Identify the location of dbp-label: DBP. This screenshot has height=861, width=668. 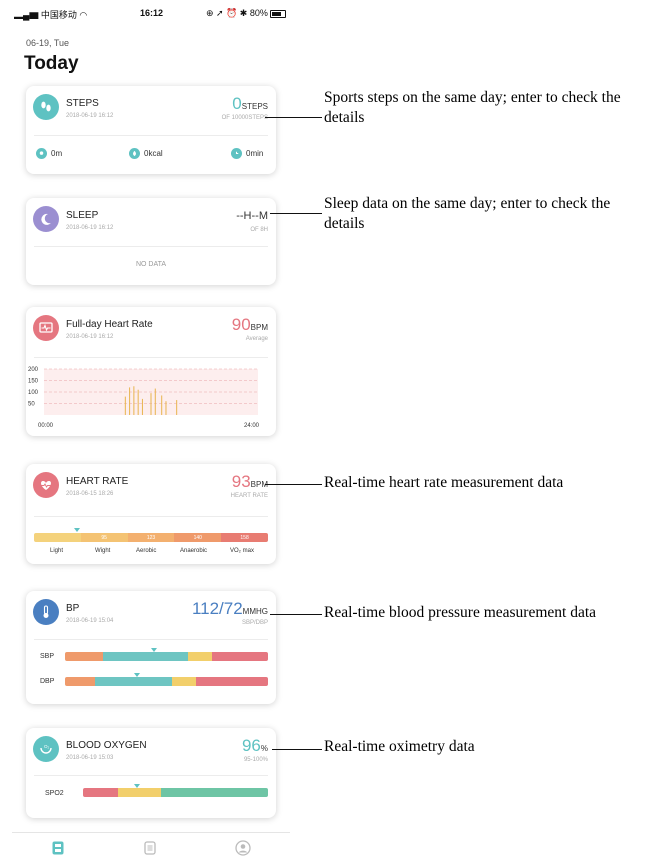
(47, 681).